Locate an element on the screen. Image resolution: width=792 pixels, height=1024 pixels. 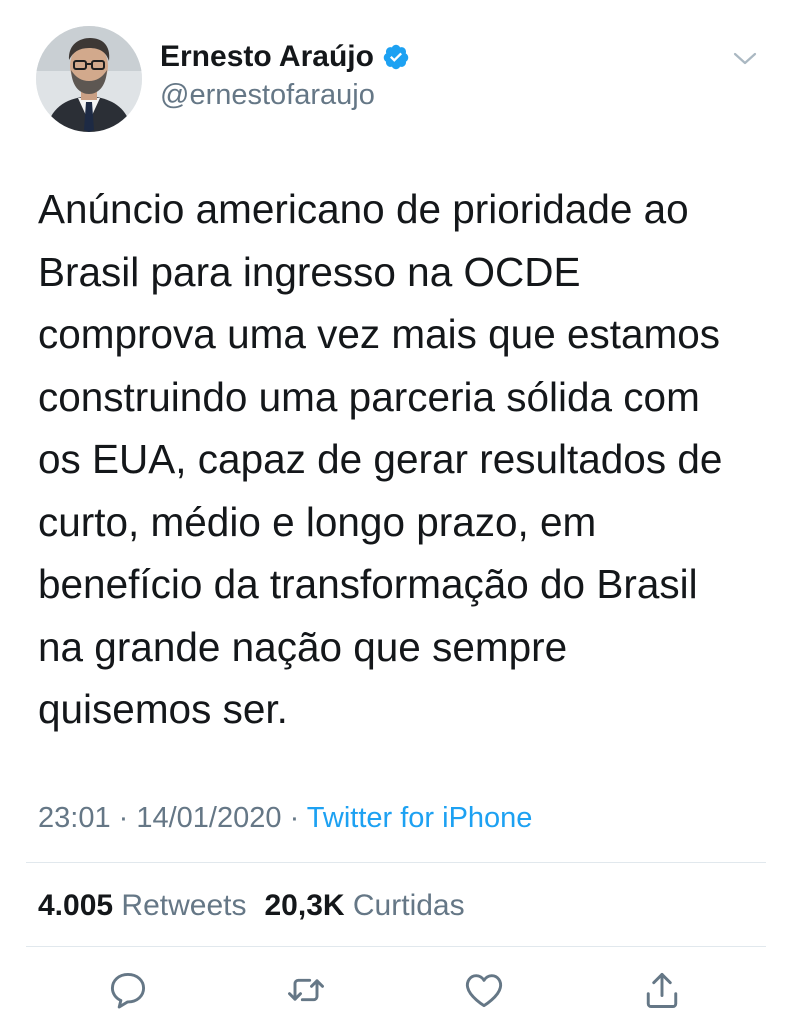
tweet-actions is located at coordinates (396, 990).